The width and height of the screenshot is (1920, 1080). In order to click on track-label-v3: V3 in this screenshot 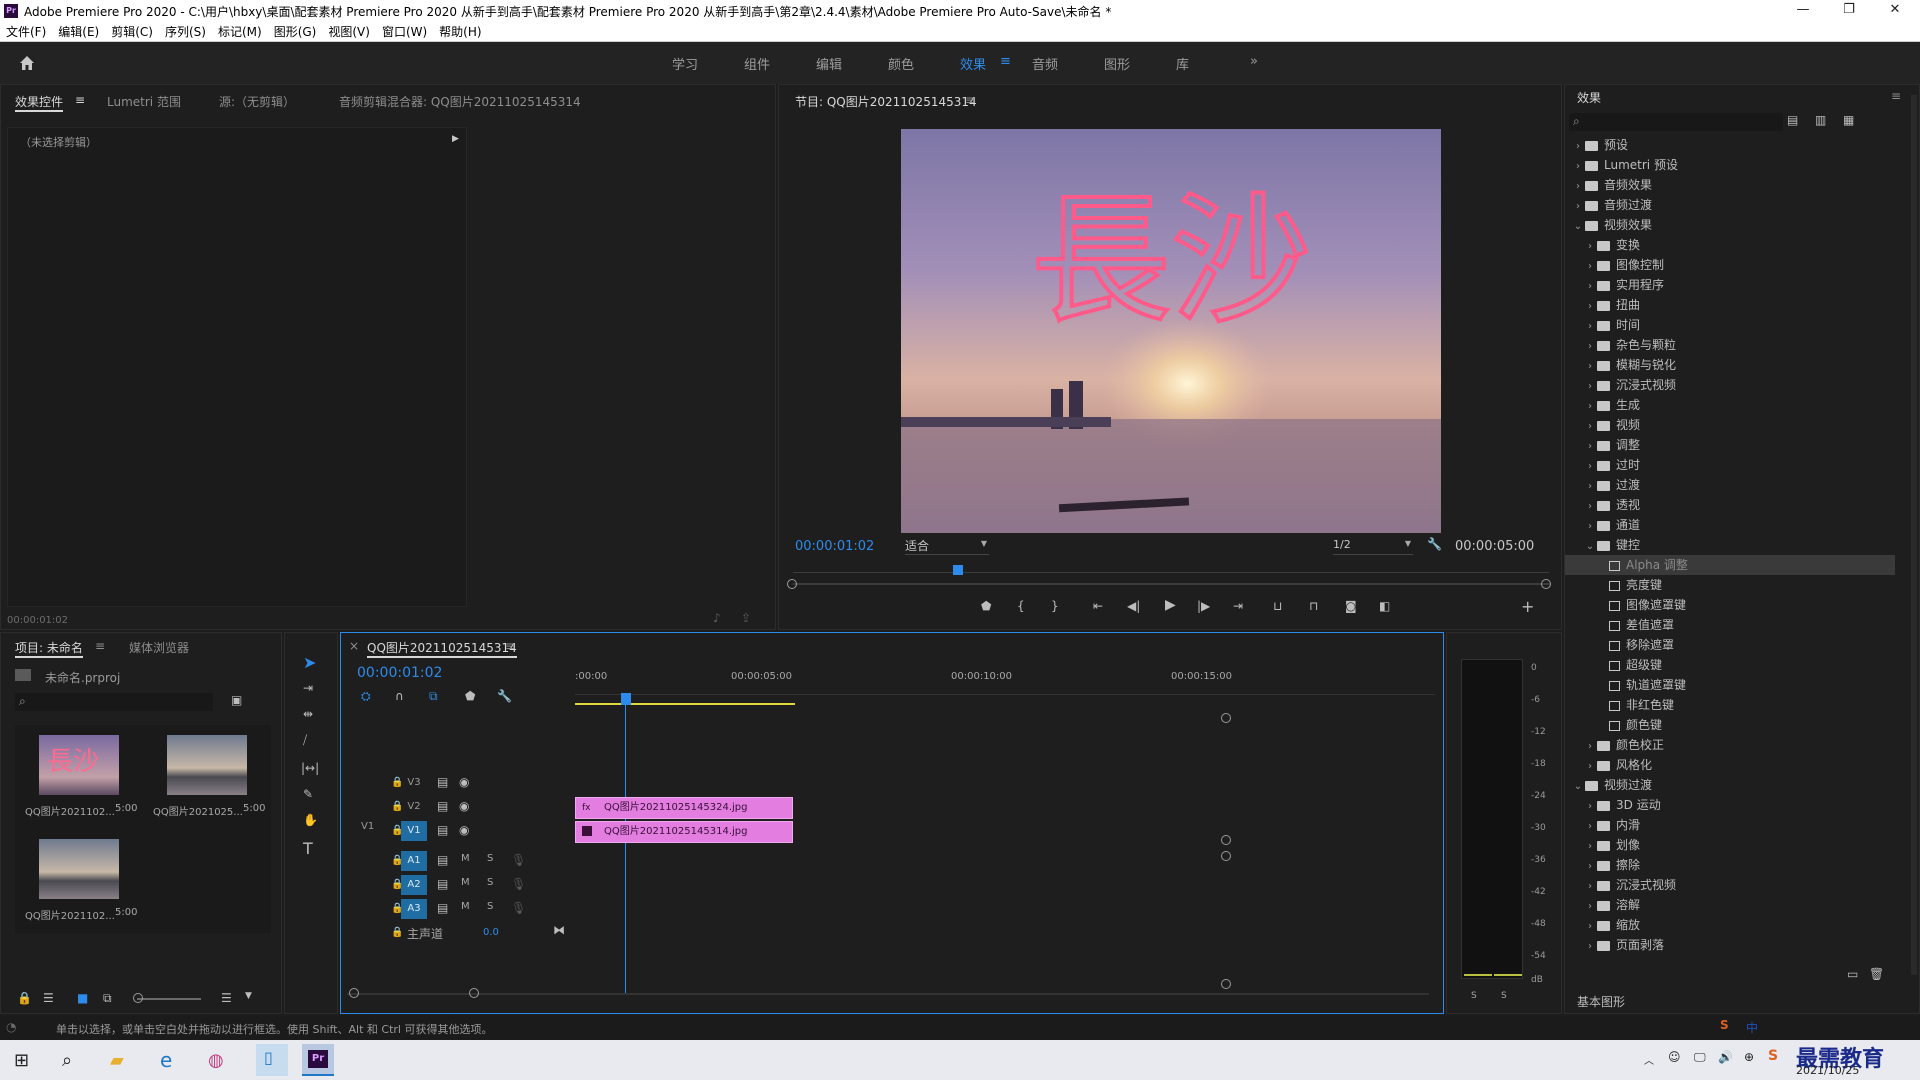, I will do `click(414, 783)`.